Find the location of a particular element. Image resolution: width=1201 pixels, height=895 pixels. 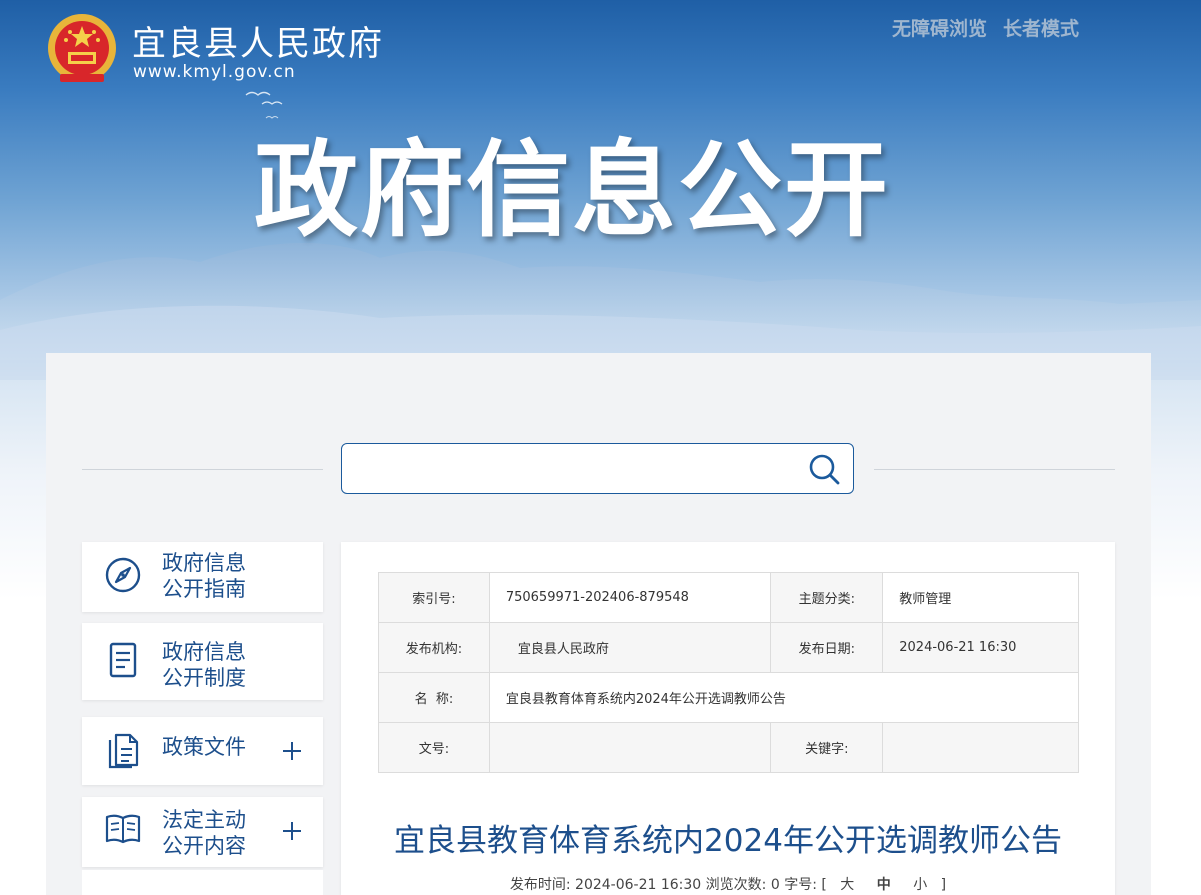

hero-title: 政府信息公开 is located at coordinates (572, 190).